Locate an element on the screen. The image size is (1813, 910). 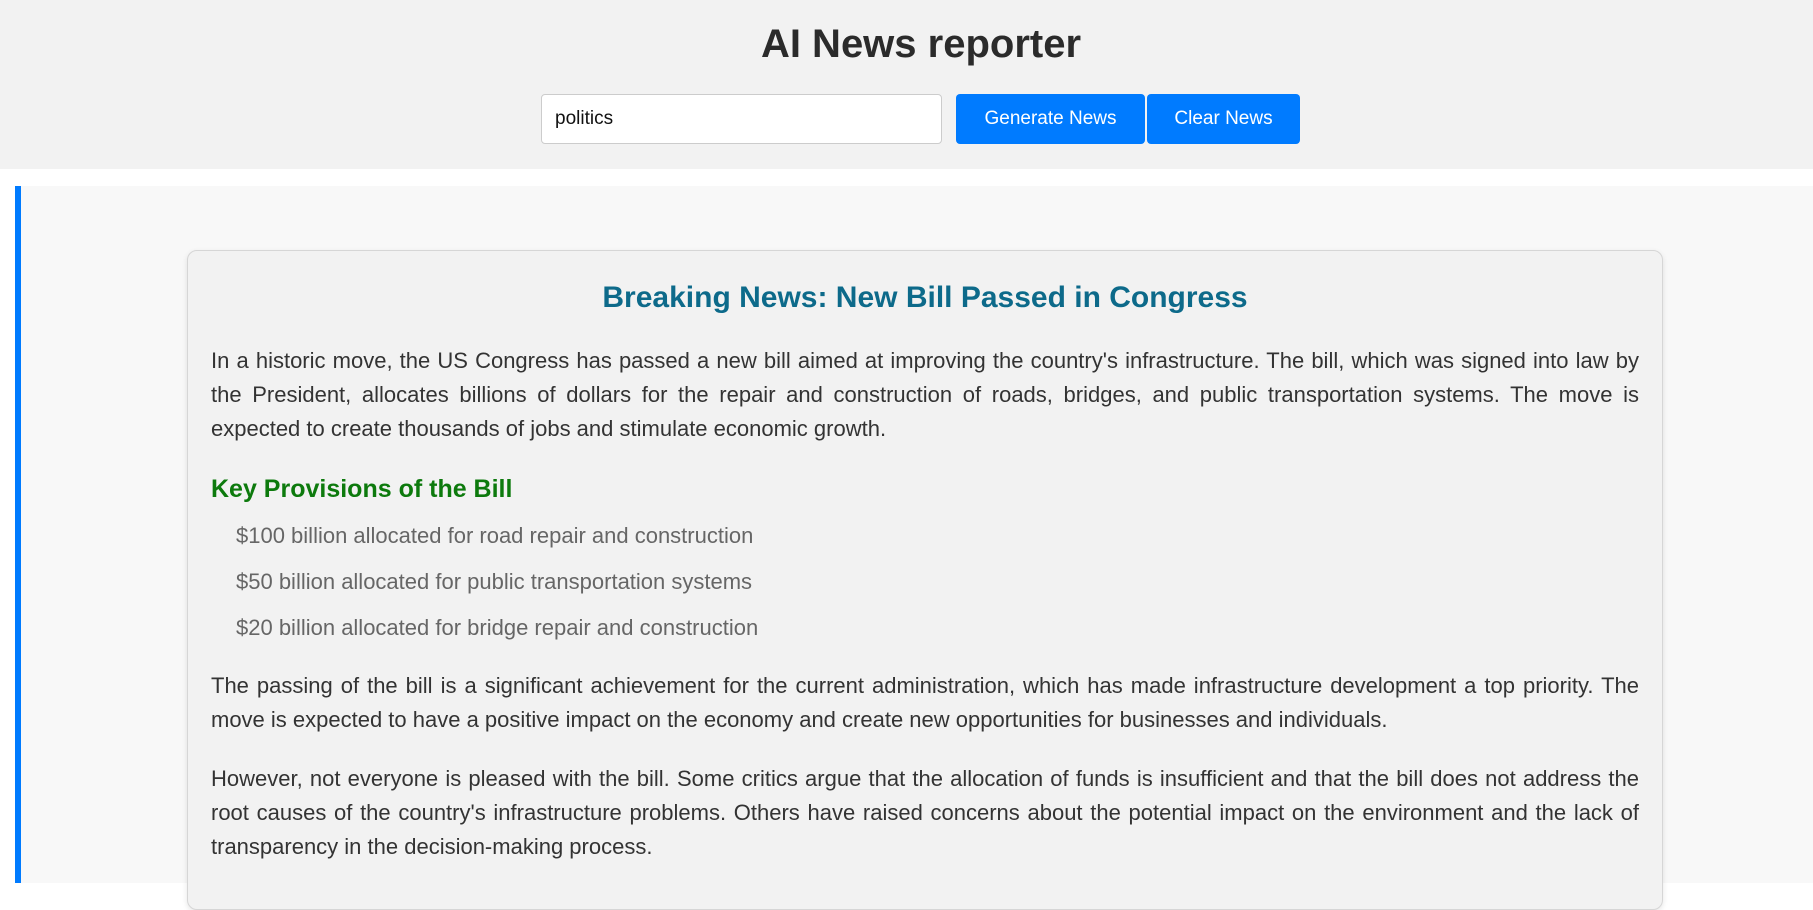
clear-news-button: Clear News is located at coordinates (1223, 119).